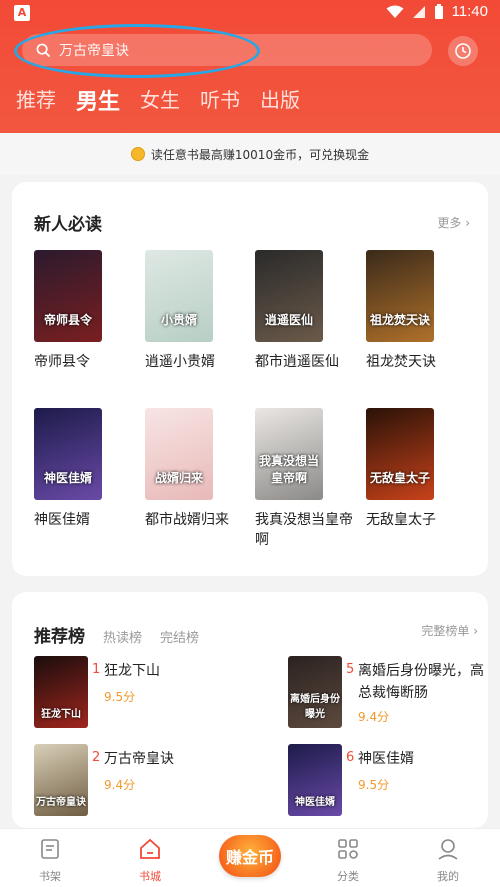 This screenshot has width=500, height=887. What do you see at coordinates (178, 320) in the screenshot?
I see `cover-title: 小贵婿` at bounding box center [178, 320].